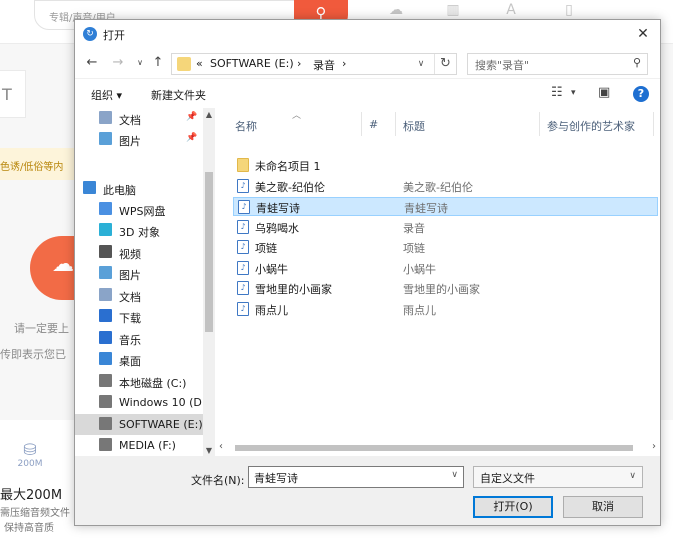  I want to click on file-name: 美之歌-纪伯伦, so click(290, 187).